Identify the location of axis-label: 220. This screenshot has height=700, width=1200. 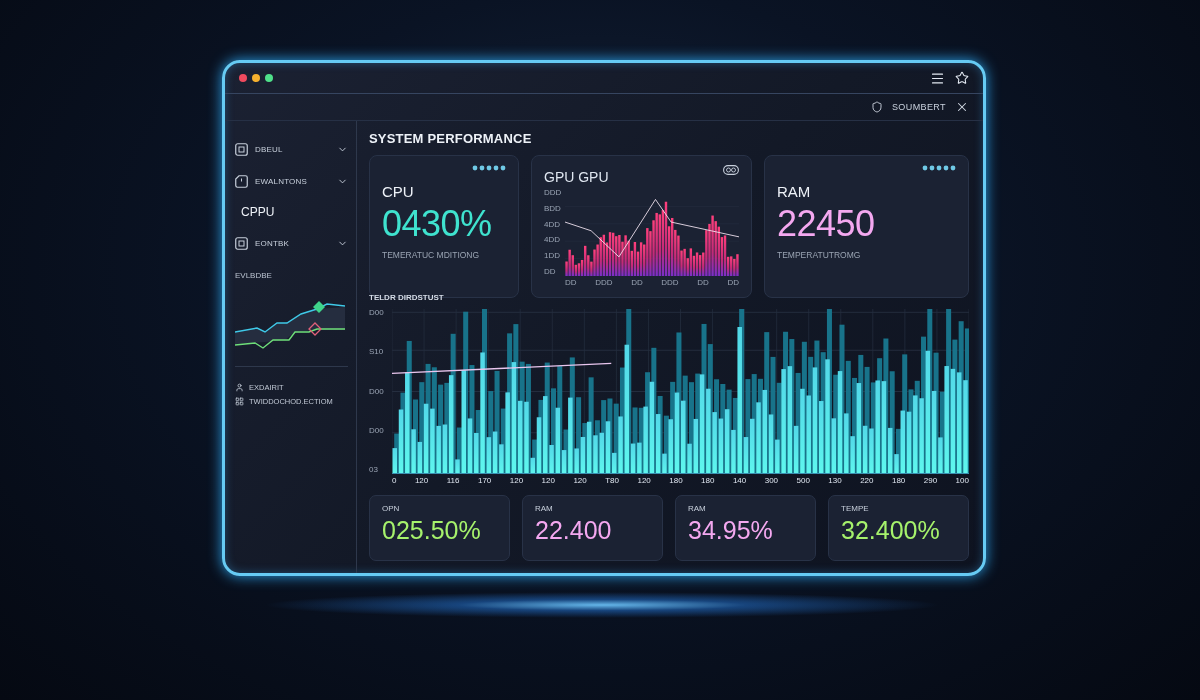
(867, 482).